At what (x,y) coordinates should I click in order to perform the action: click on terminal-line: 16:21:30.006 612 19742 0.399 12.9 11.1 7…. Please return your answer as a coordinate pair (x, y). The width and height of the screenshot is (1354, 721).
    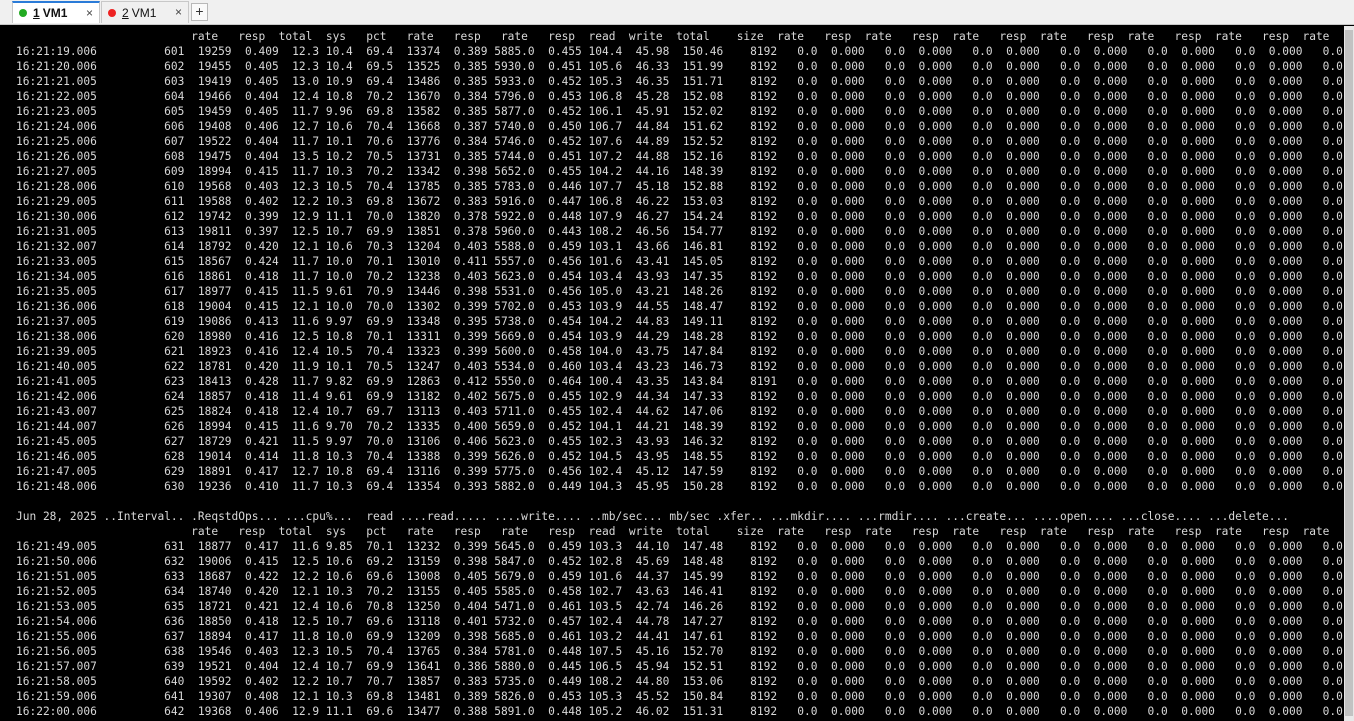
    Looking at the image, I should click on (680, 216).